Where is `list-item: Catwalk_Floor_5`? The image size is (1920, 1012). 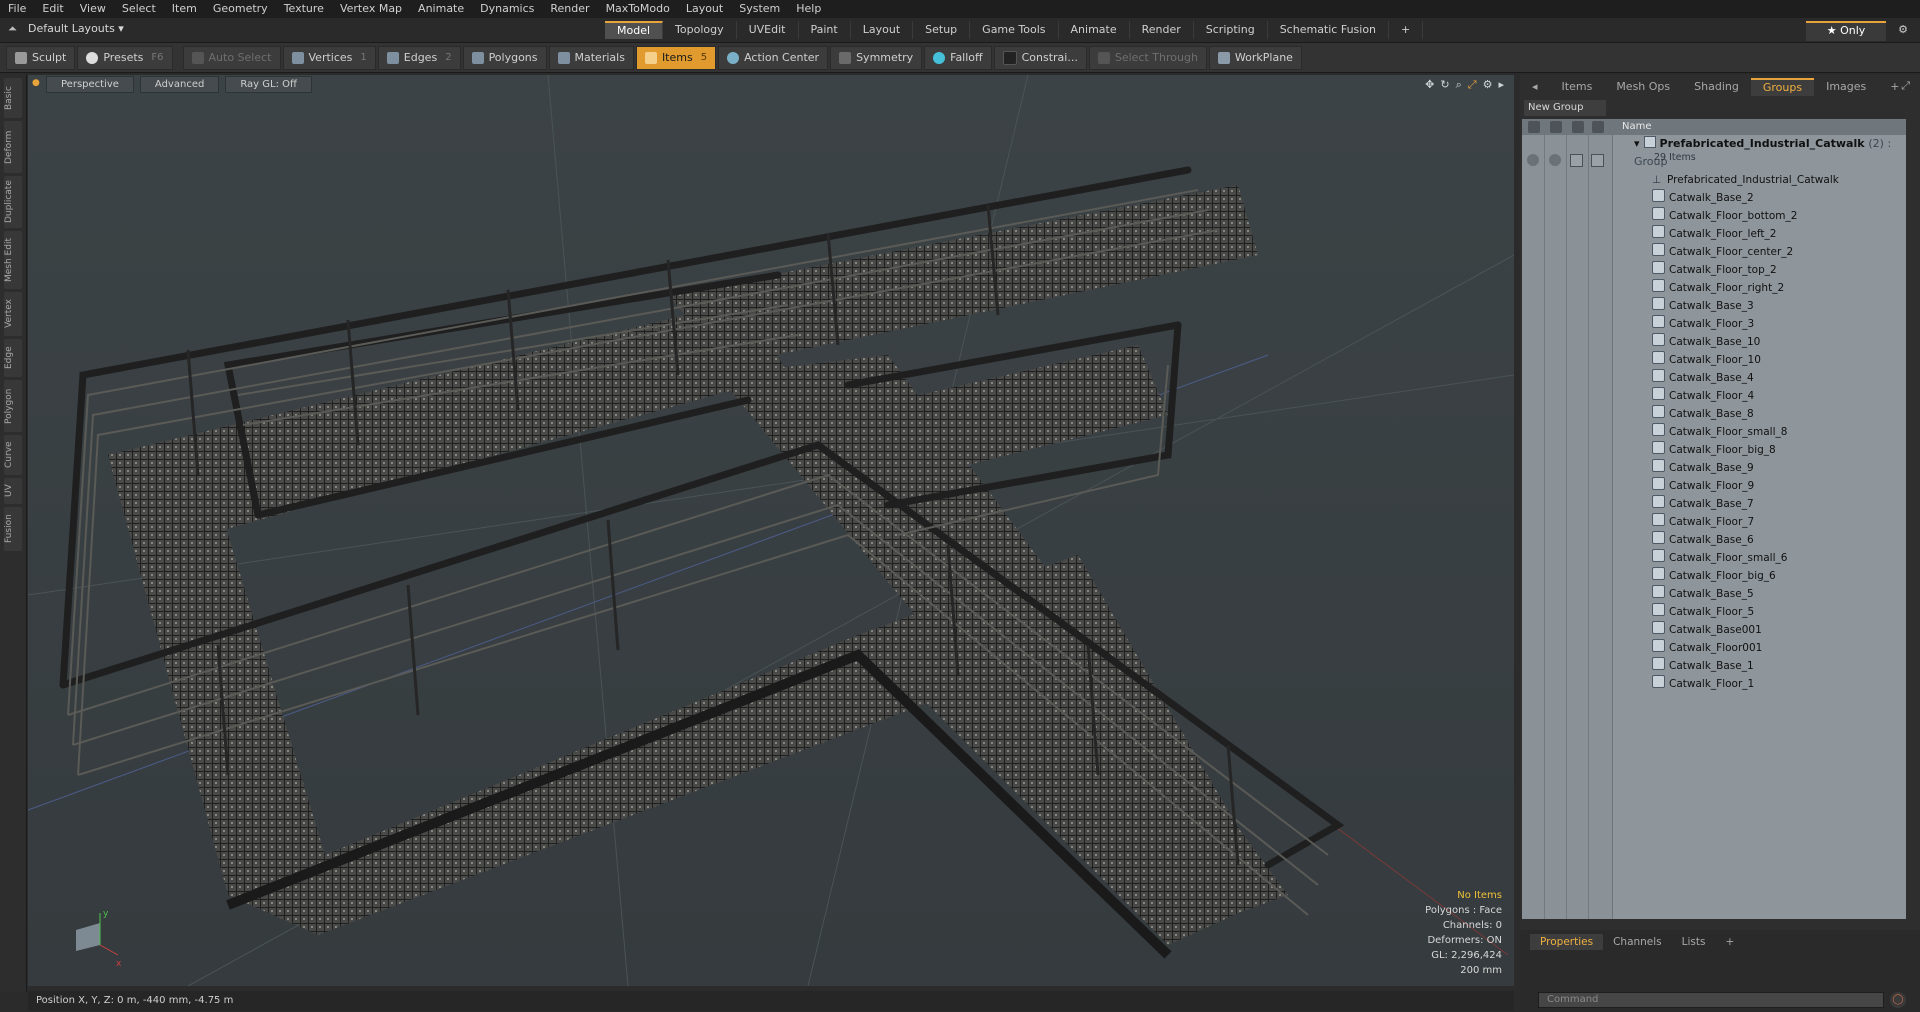
list-item: Catwalk_Floor_5 is located at coordinates (1703, 612).